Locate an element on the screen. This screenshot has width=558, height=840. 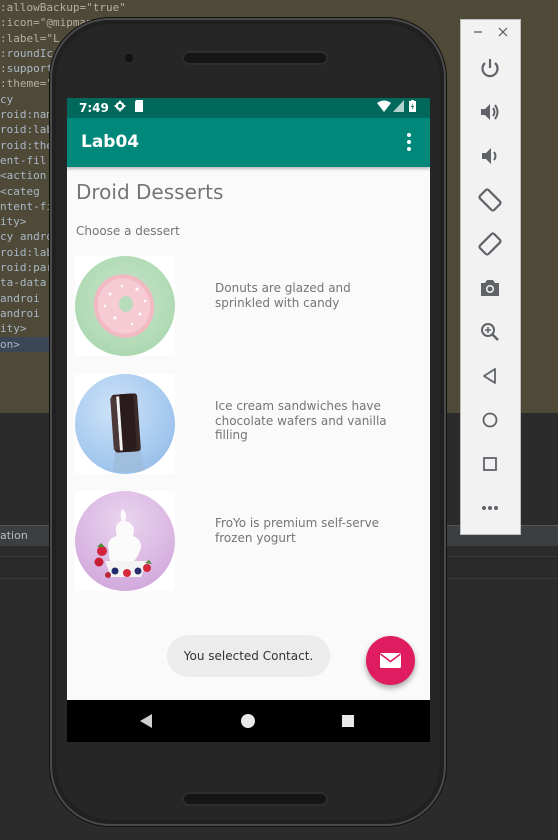
emulator-toolbar is located at coordinates (490, 277).